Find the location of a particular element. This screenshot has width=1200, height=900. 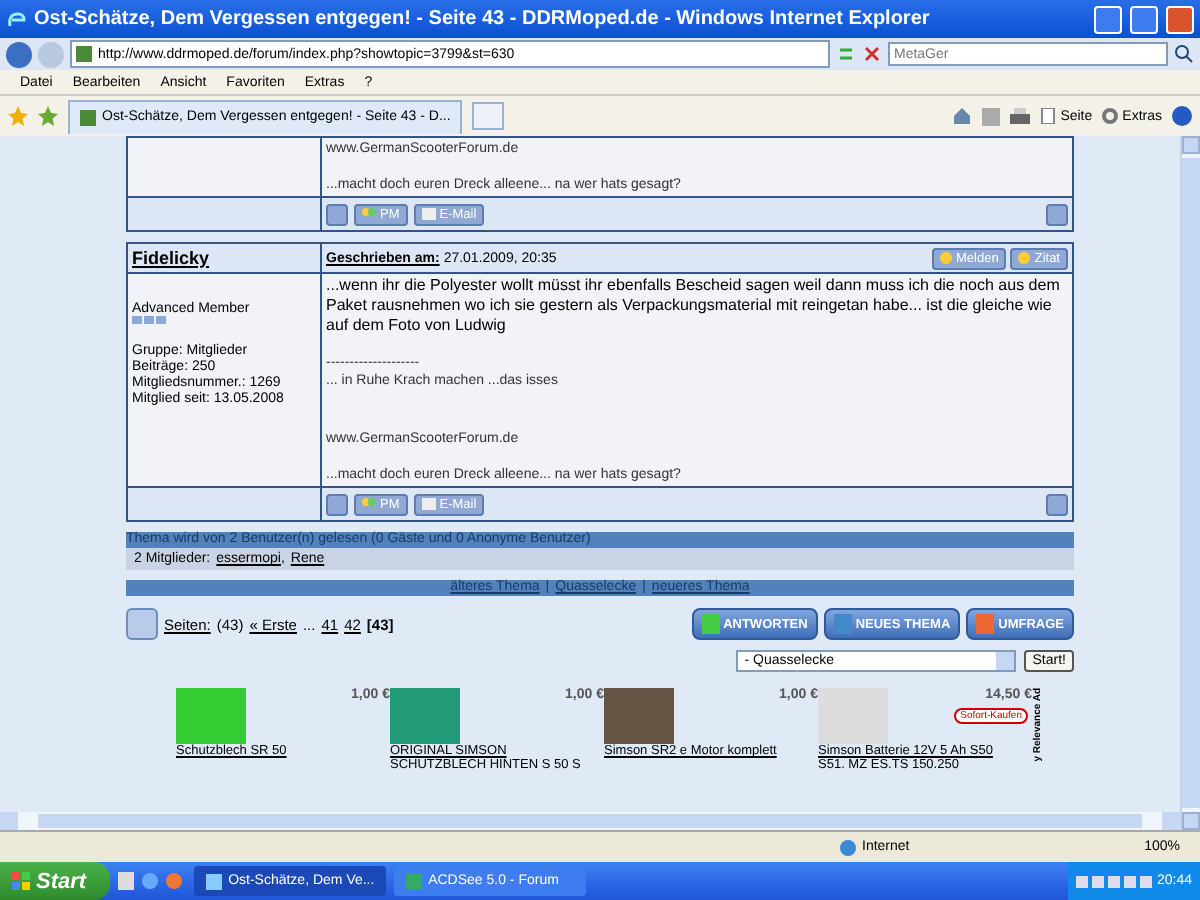

pages-icon is located at coordinates (142, 624).